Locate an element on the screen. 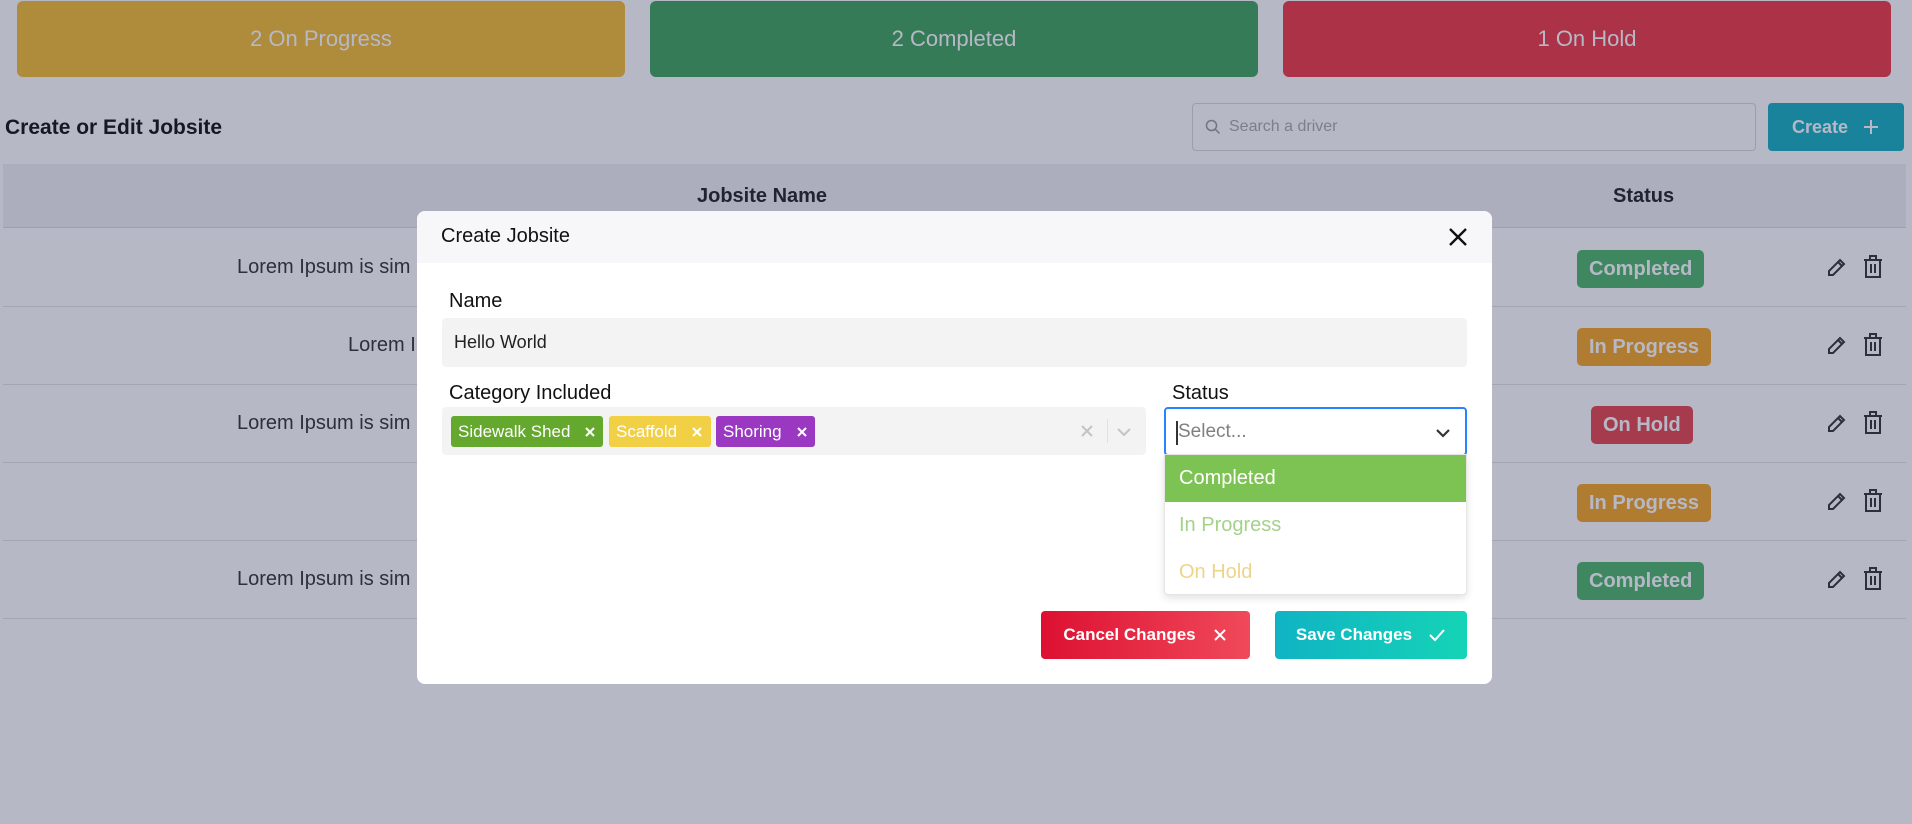 Image resolution: width=1912 pixels, height=824 pixels. save-button-label: Save Changes is located at coordinates (1354, 634).